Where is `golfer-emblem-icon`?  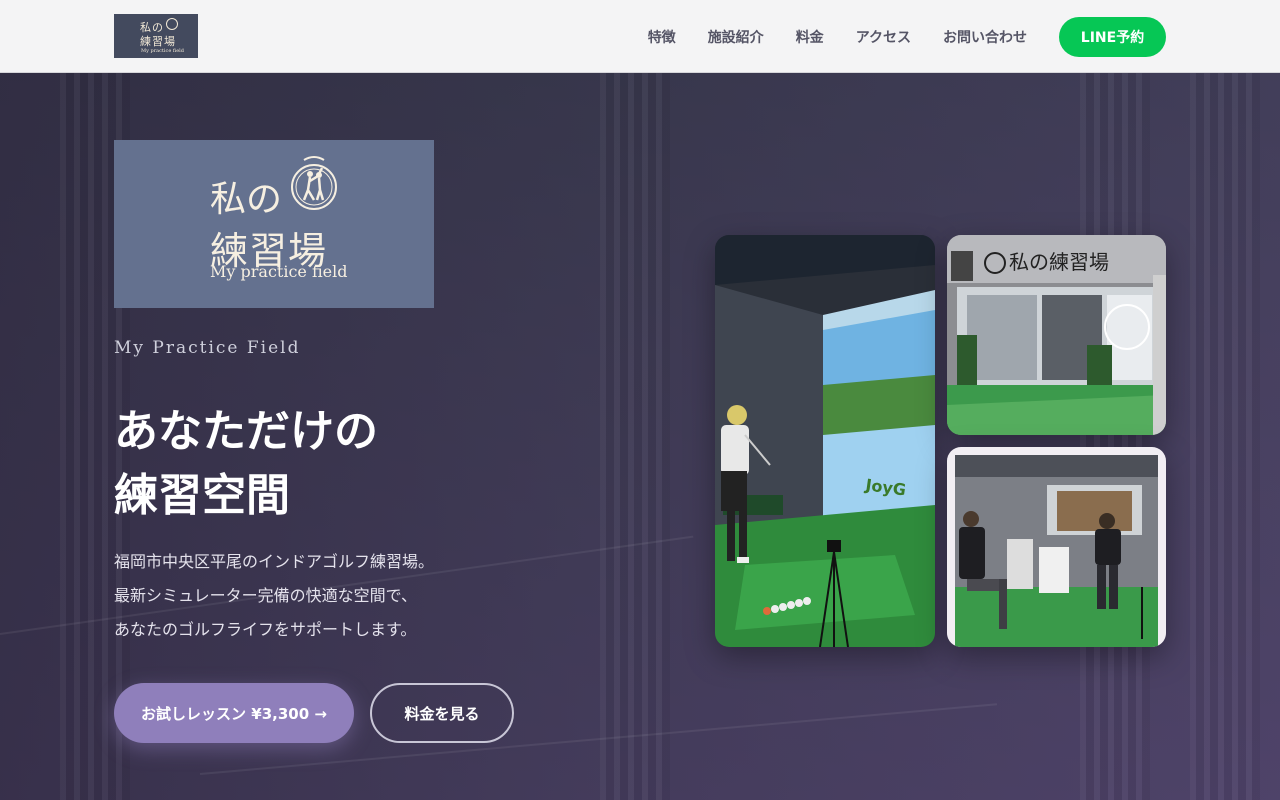 golfer-emblem-icon is located at coordinates (314, 183).